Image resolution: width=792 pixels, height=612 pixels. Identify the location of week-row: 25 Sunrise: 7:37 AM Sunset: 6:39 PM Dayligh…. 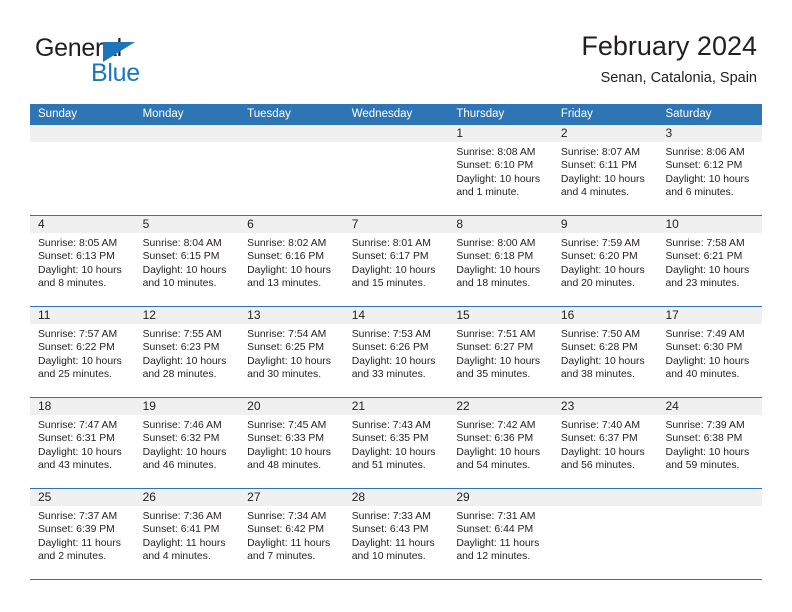
(396, 534).